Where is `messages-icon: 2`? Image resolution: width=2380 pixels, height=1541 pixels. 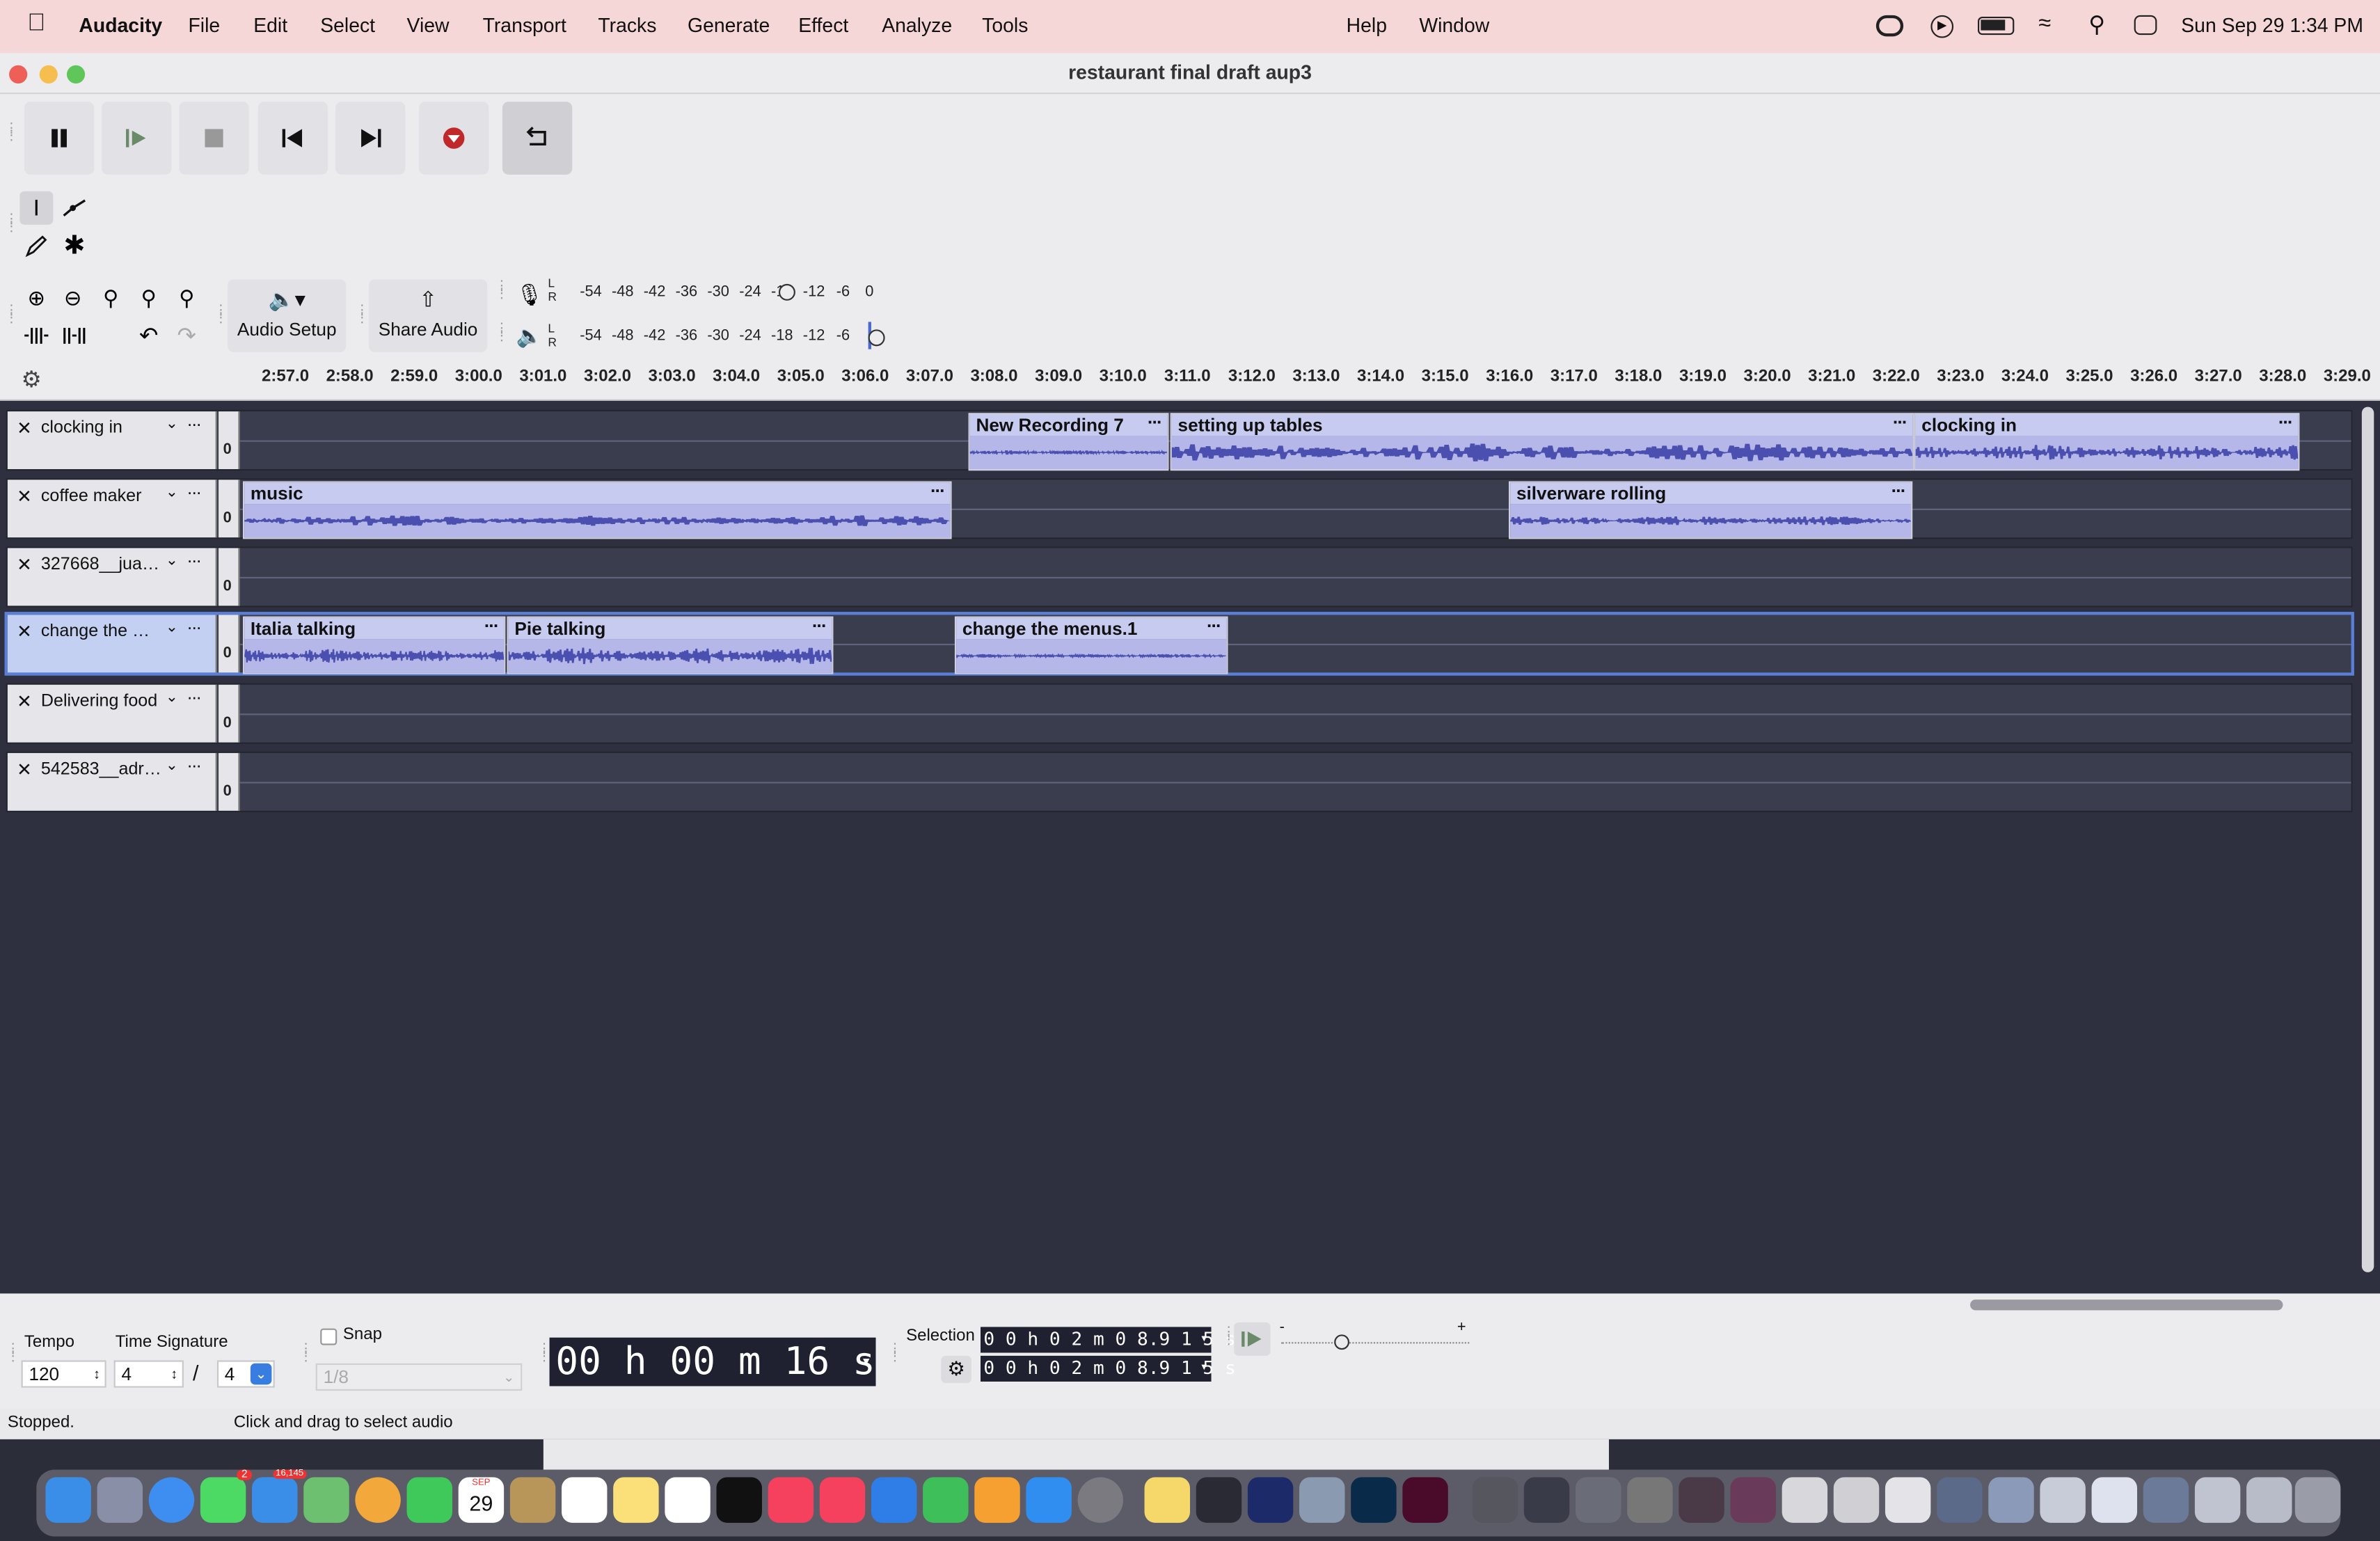 messages-icon: 2 is located at coordinates (226, 1496).